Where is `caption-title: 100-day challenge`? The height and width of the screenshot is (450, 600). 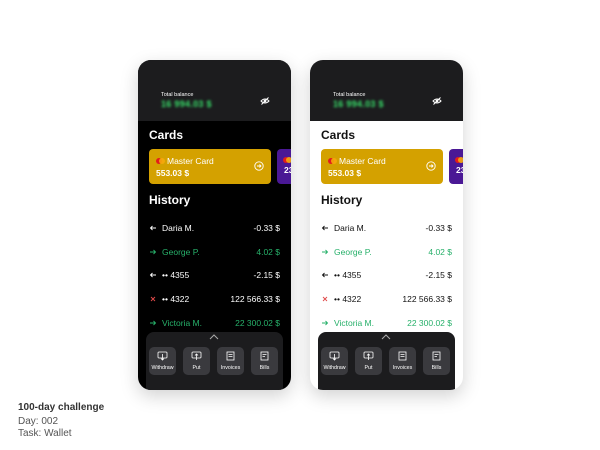 caption-title: 100-day challenge is located at coordinates (61, 407).